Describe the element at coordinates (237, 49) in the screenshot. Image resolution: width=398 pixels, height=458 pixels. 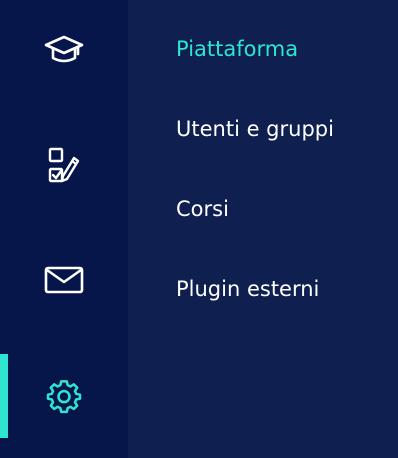
I see `submenu-item-piattaforma: Piattaforma` at that location.